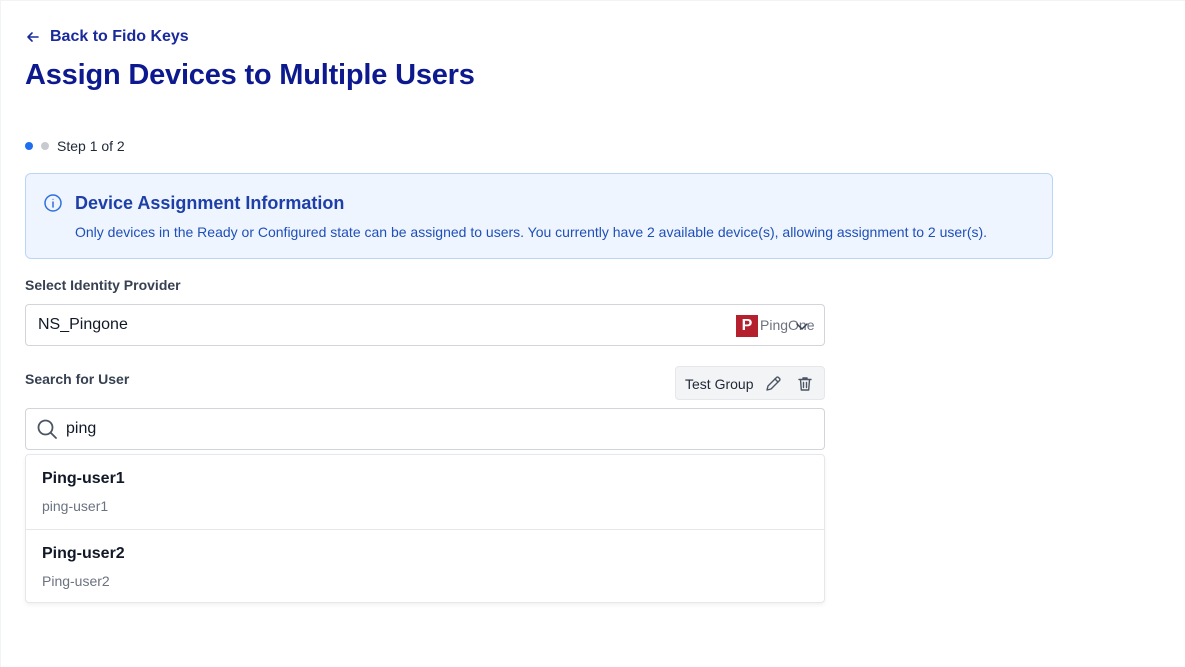 This screenshot has height=667, width=1185. What do you see at coordinates (83, 324) in the screenshot?
I see `identity-provider-value: NS_Pingone` at bounding box center [83, 324].